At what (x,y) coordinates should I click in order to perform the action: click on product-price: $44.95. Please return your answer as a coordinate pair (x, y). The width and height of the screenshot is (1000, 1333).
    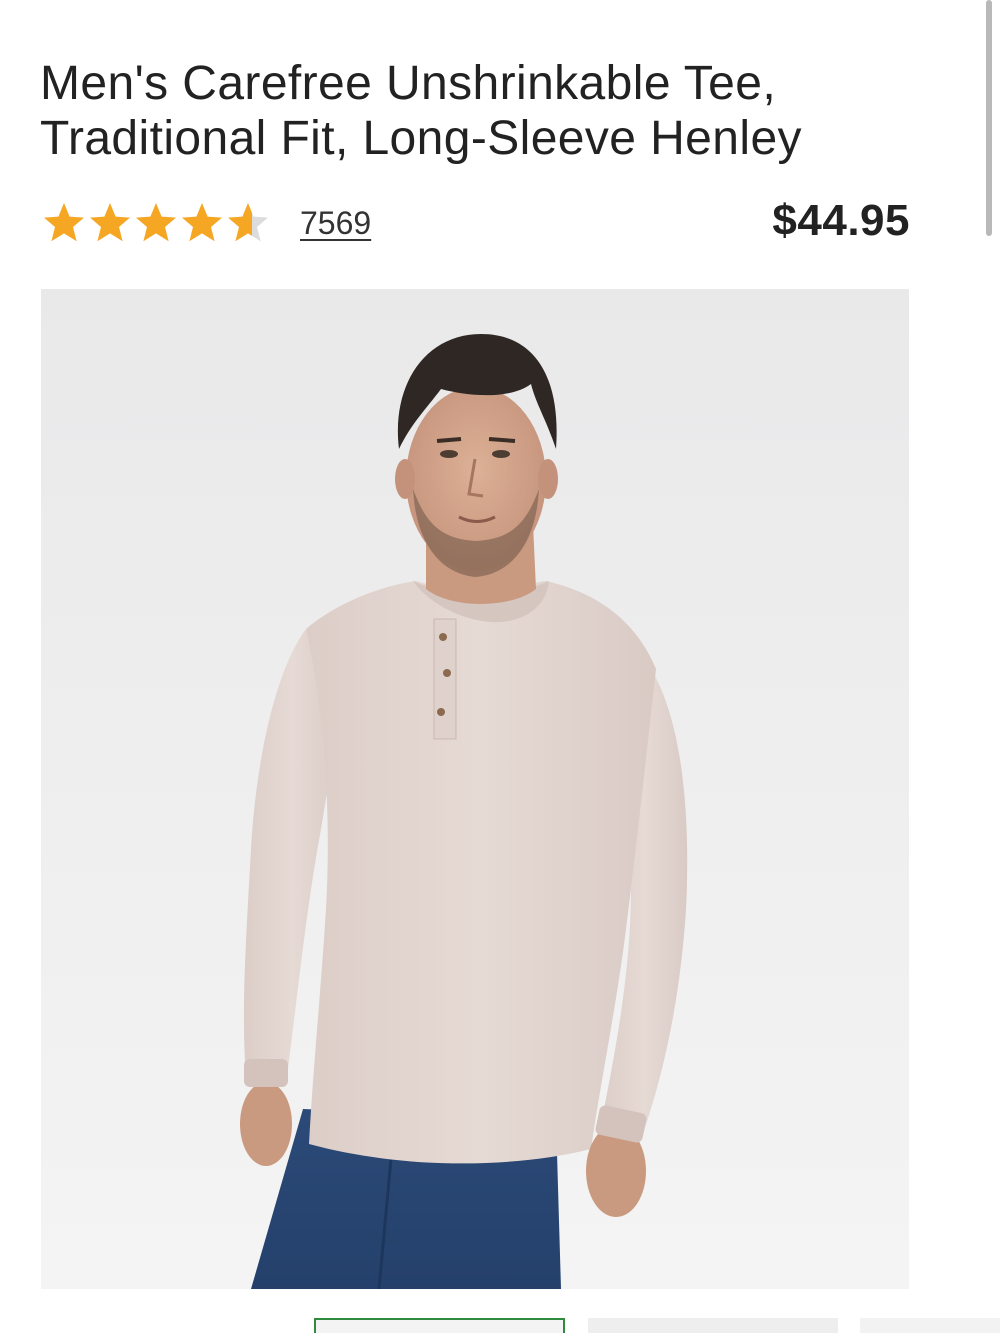
    Looking at the image, I should click on (841, 220).